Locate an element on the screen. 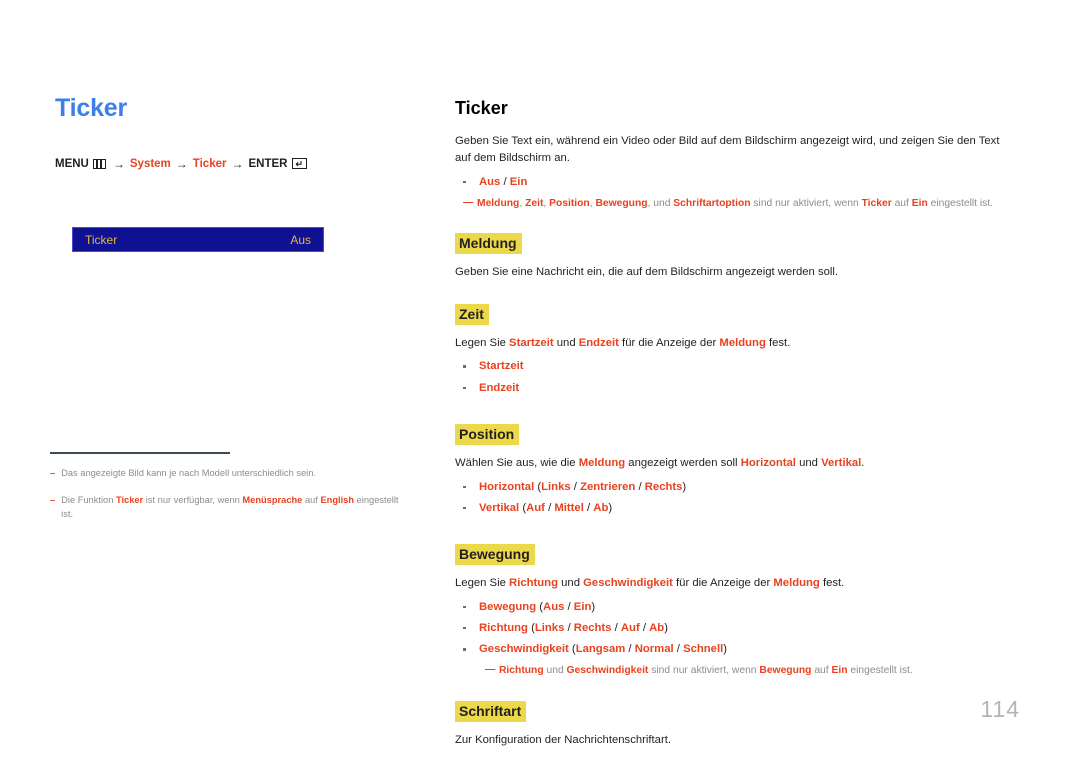 This screenshot has height=763, width=1080. sec-2-para-part-4: und is located at coordinates (808, 463).